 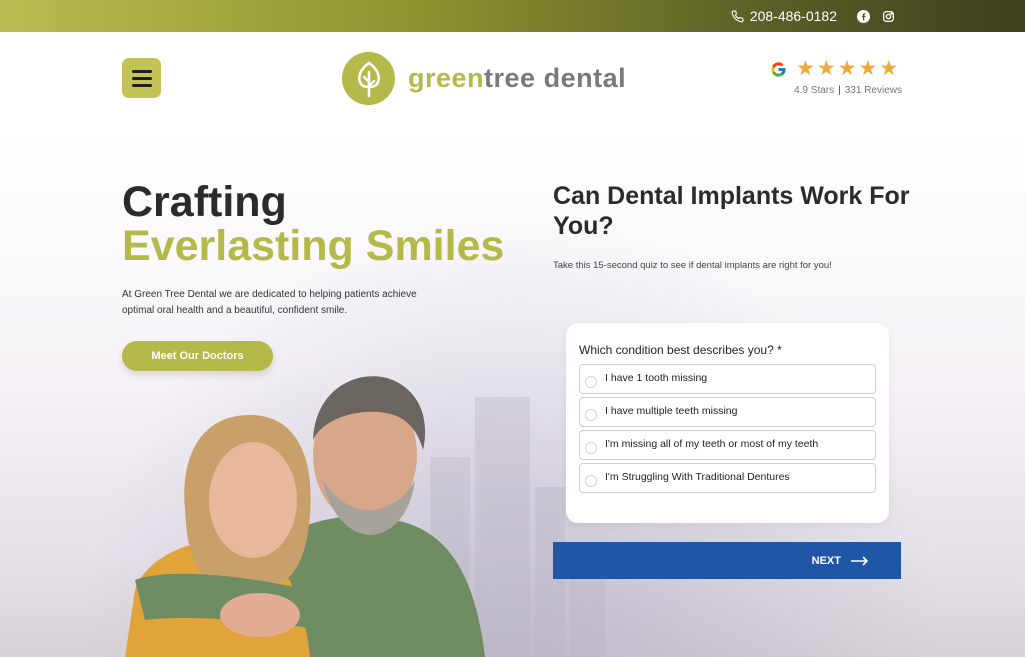 What do you see at coordinates (888, 16) in the screenshot?
I see `instagram-icon` at bounding box center [888, 16].